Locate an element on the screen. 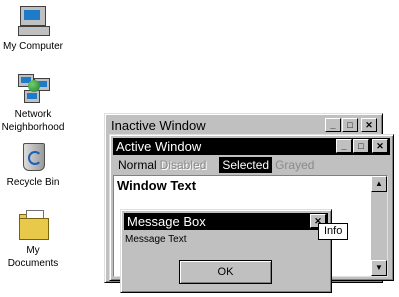 This screenshot has width=399, height=297. desktop-icon-label: My Documents is located at coordinates (33, 257).